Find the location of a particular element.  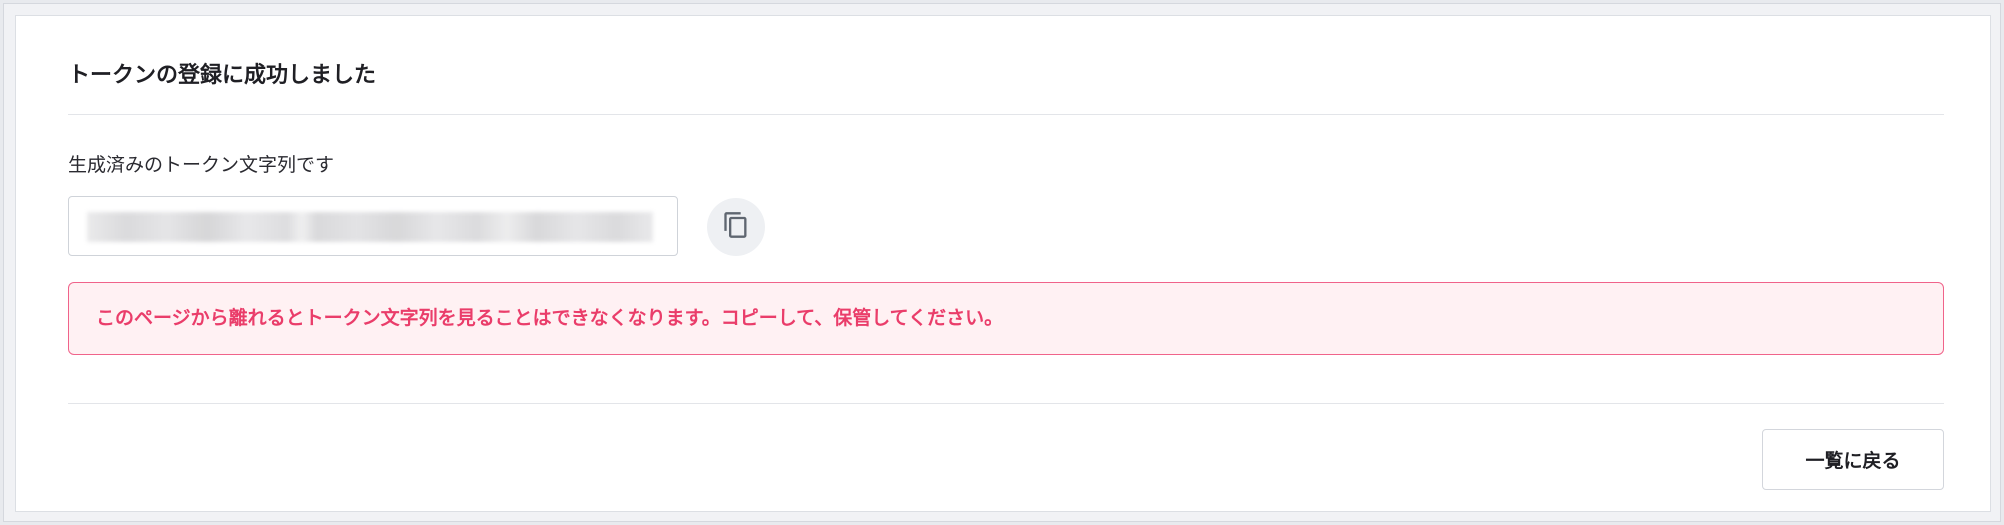

footer-divider is located at coordinates (1006, 403).